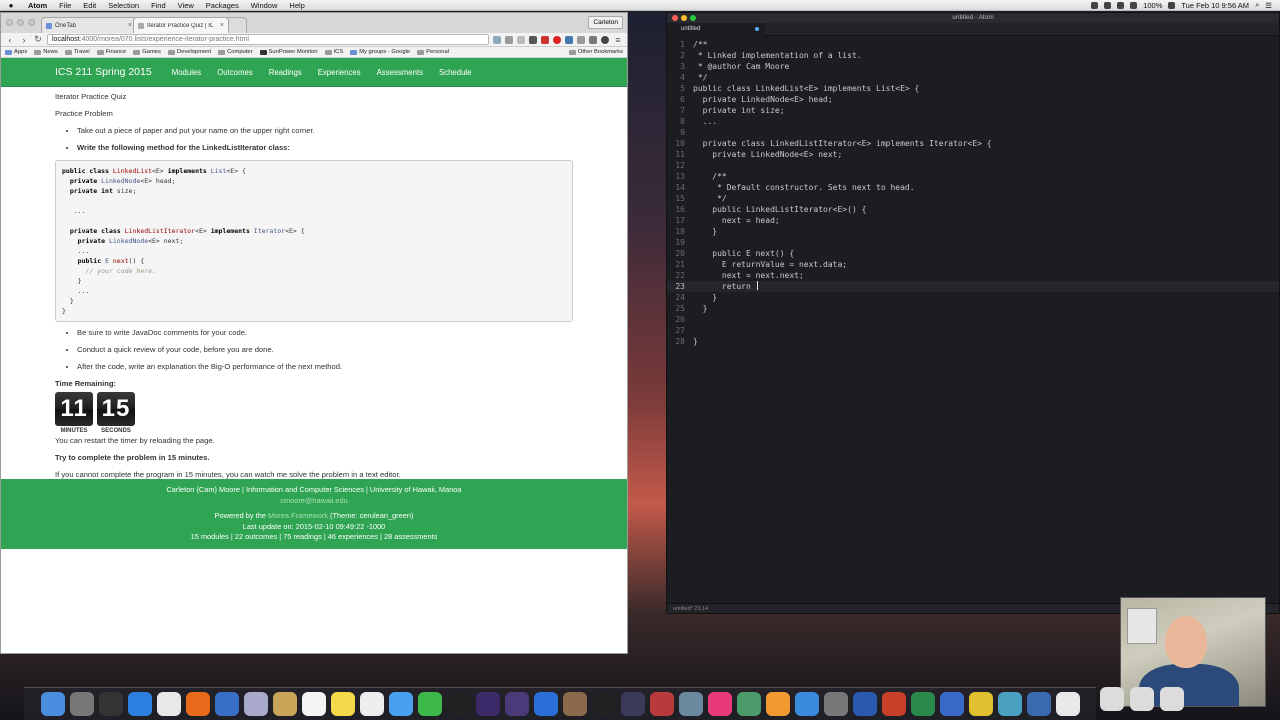  What do you see at coordinates (605, 22) in the screenshot?
I see `profile-button: Carleton` at bounding box center [605, 22].